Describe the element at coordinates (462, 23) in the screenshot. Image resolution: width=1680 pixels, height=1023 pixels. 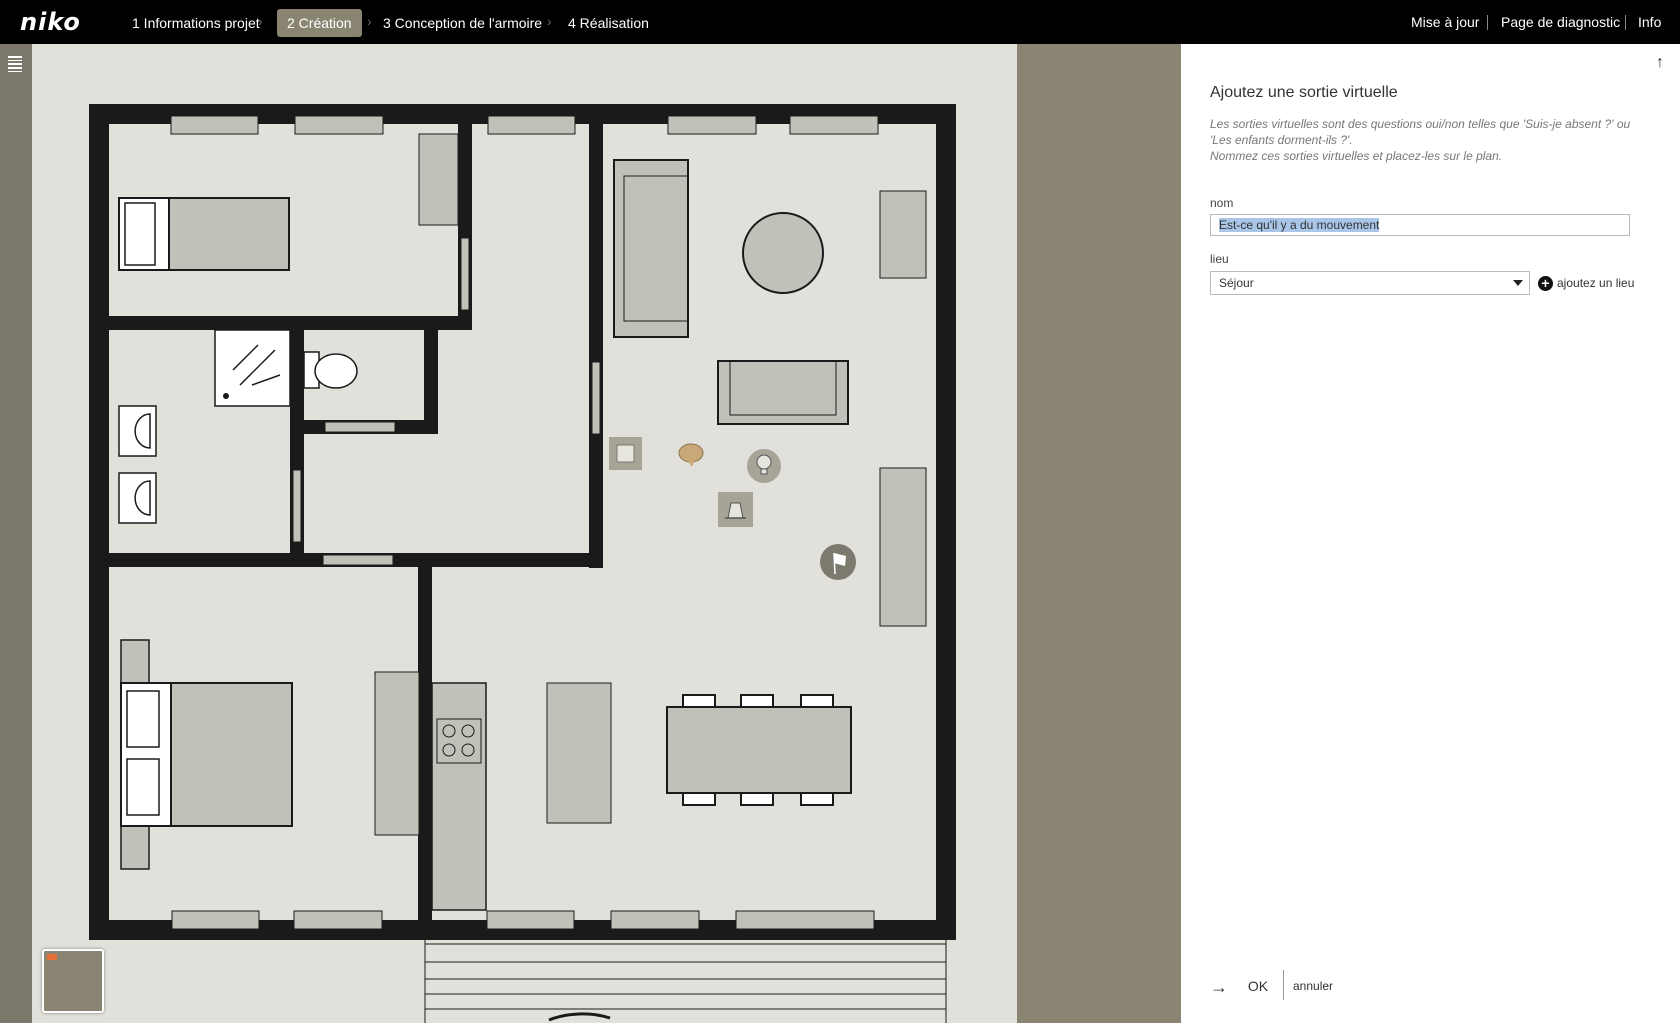
I see `step-conception-armoire: 3 Conception de l'armoire` at that location.